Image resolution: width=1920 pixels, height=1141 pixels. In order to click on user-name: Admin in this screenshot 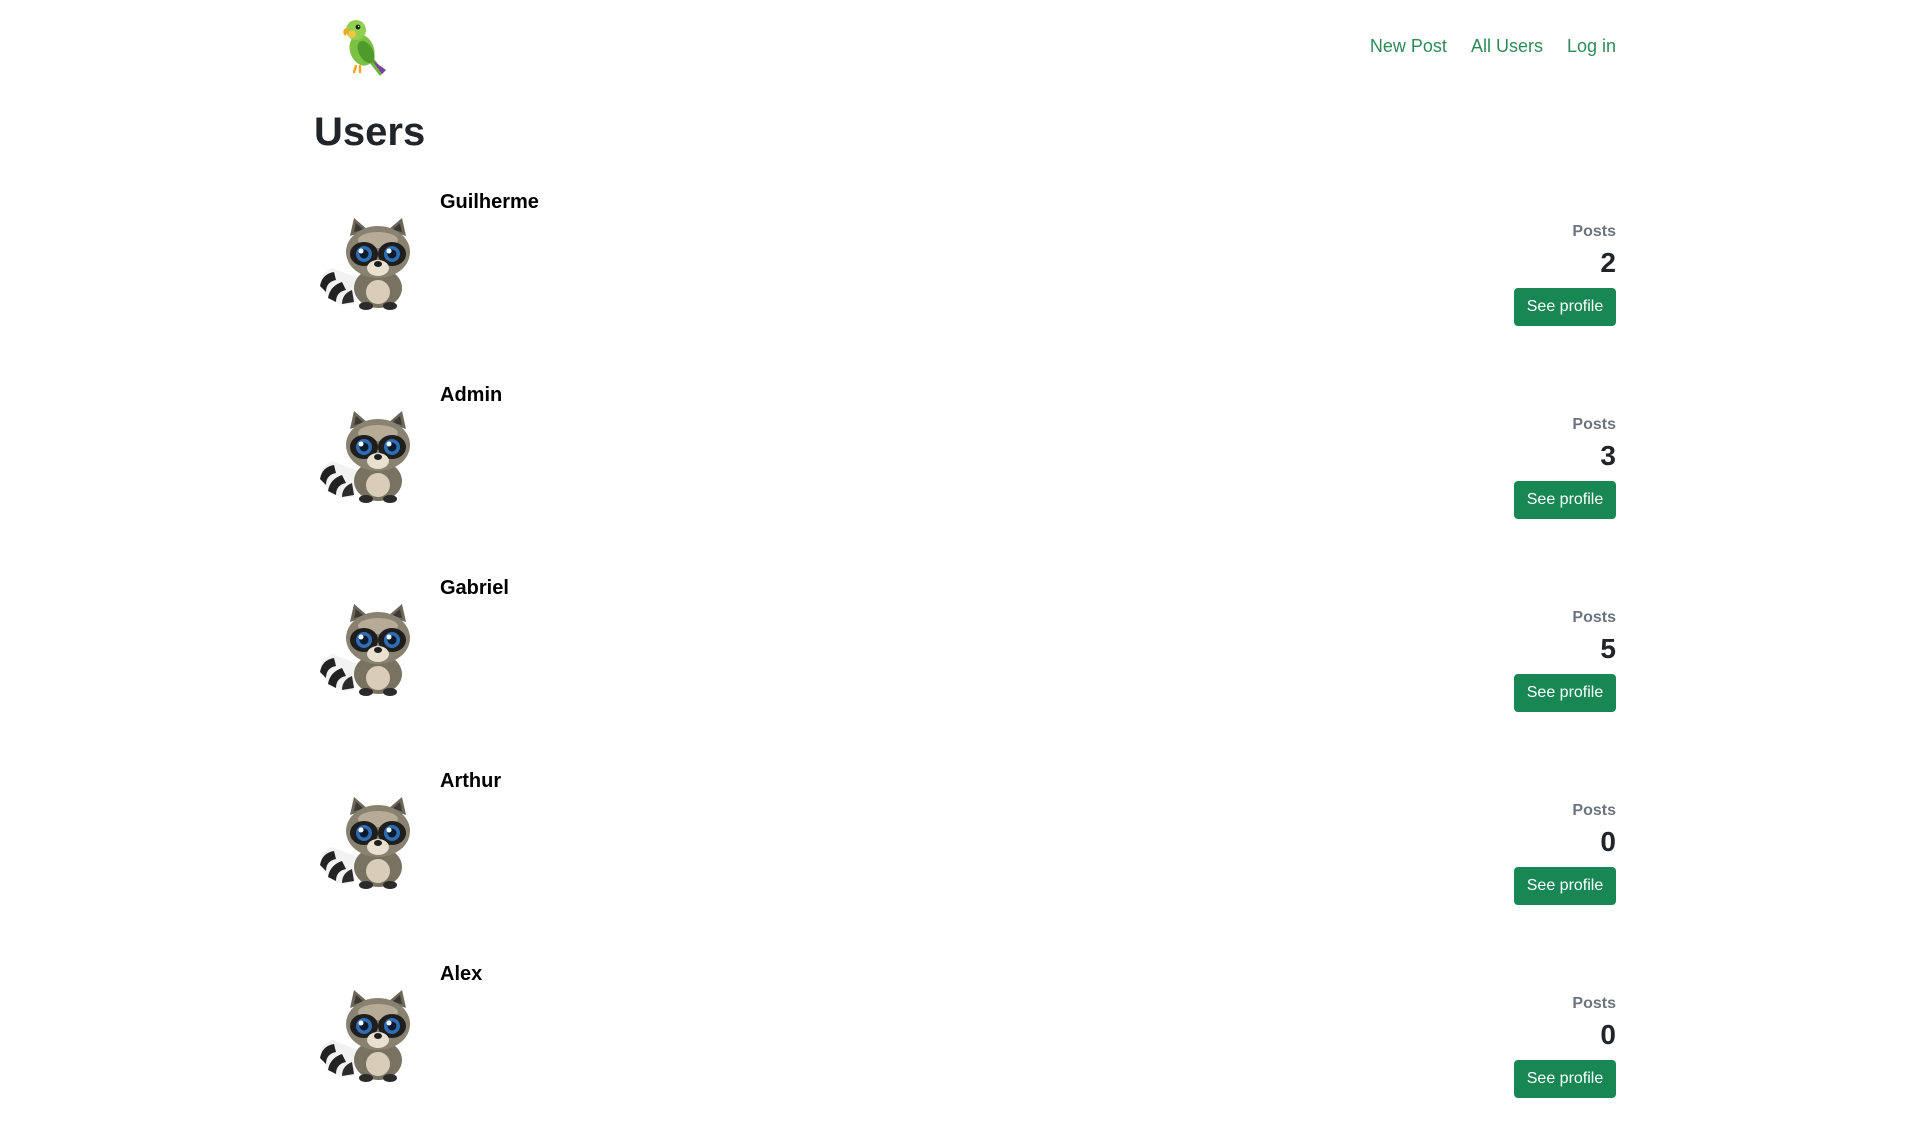, I will do `click(471, 395)`.